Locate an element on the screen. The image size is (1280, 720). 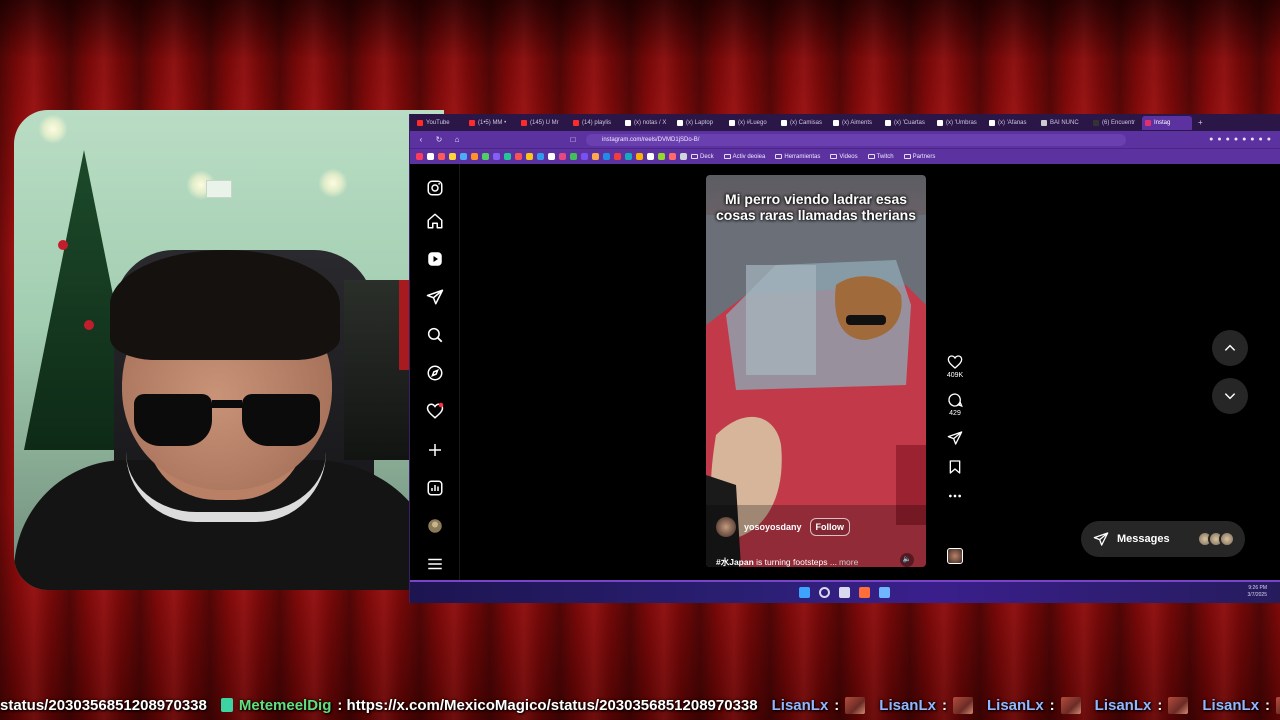
browser-tab: Instag is located at coordinates (1167, 122).